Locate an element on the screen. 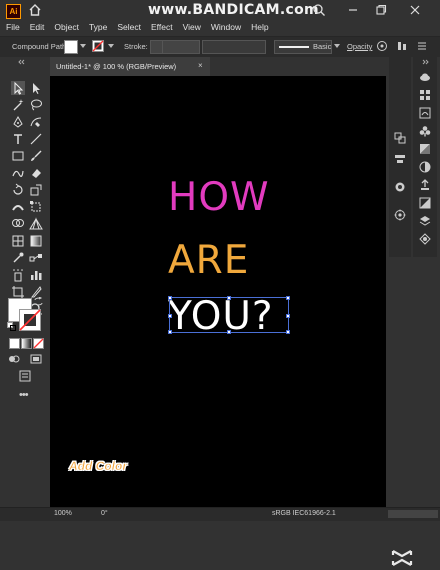  draw-mode-icon is located at coordinates (14, 359).